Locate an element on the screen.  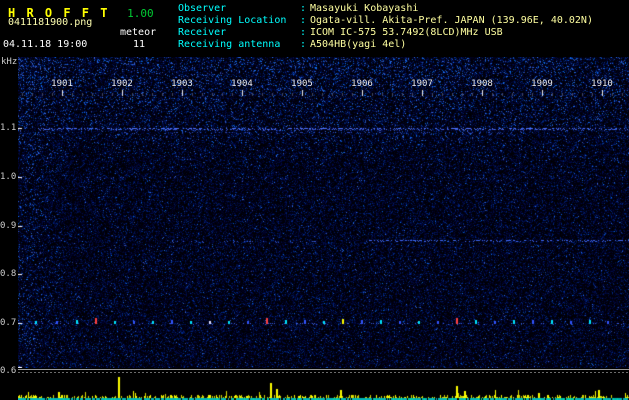
info-value: A504HB(yagi 4el) is located at coordinates (358, 44).